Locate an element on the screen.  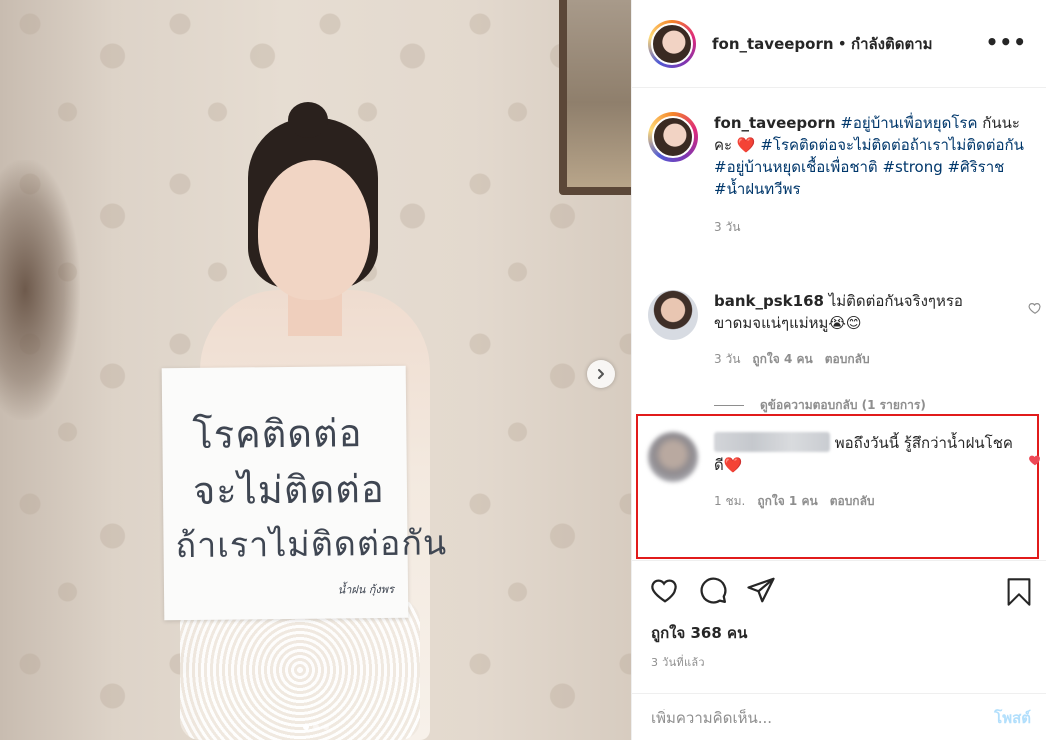
carousel-indicator is located at coordinates (315, 727).